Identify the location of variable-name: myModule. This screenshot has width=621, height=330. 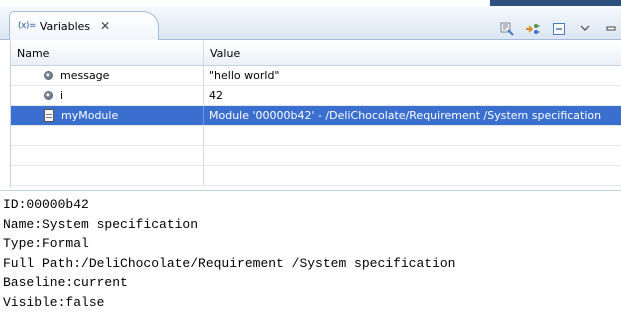
(90, 115).